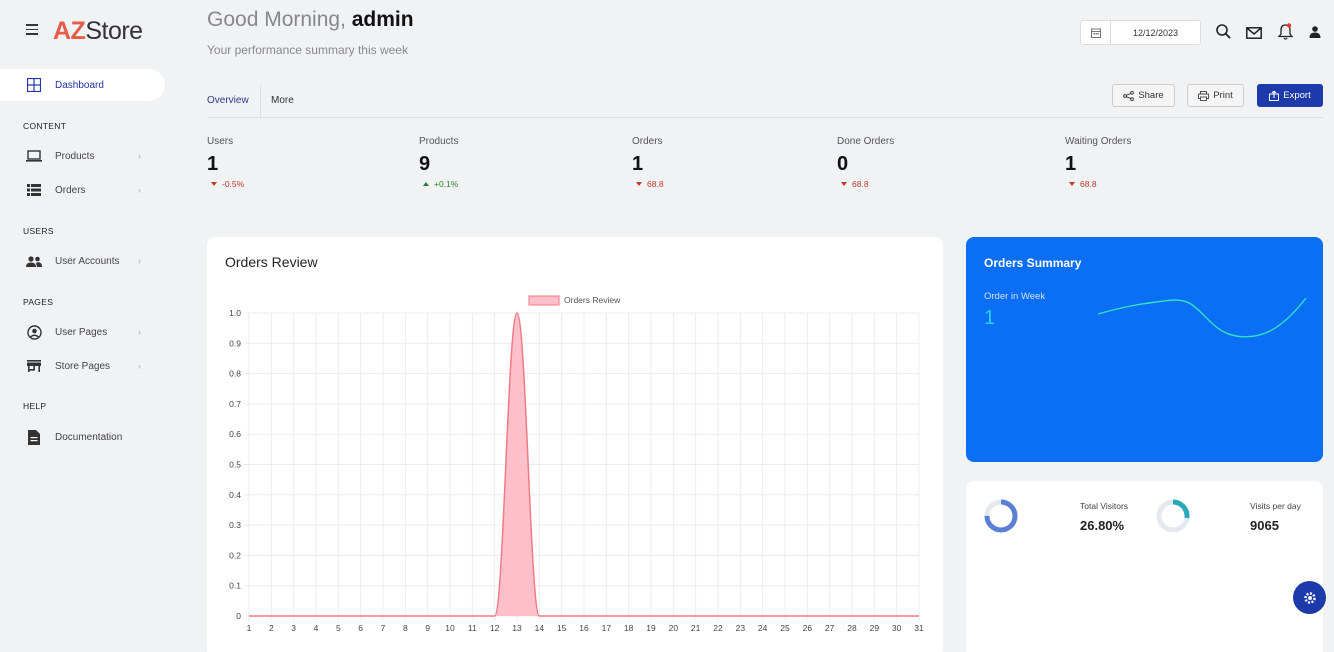 This screenshot has height=652, width=1334. I want to click on print-button: Print, so click(1215, 95).